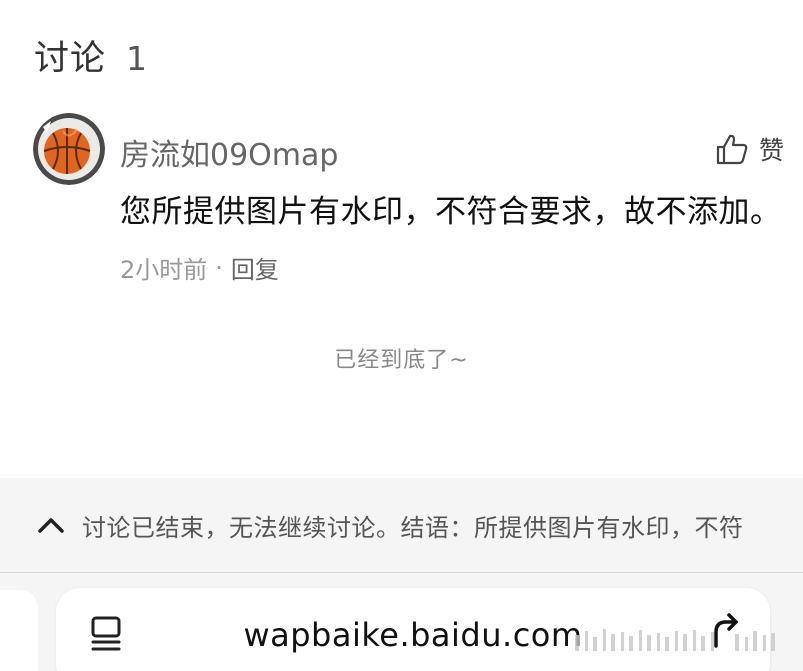 This screenshot has height=671, width=803. I want to click on like-label: 赞, so click(772, 150).